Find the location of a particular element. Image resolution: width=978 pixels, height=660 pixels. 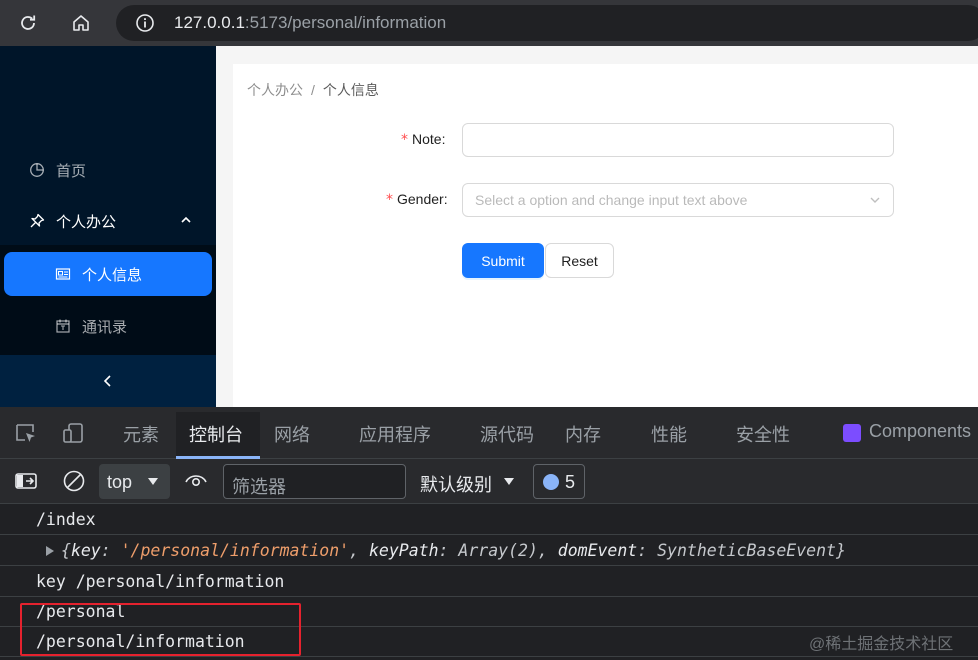

calendar-icon is located at coordinates (63, 326).